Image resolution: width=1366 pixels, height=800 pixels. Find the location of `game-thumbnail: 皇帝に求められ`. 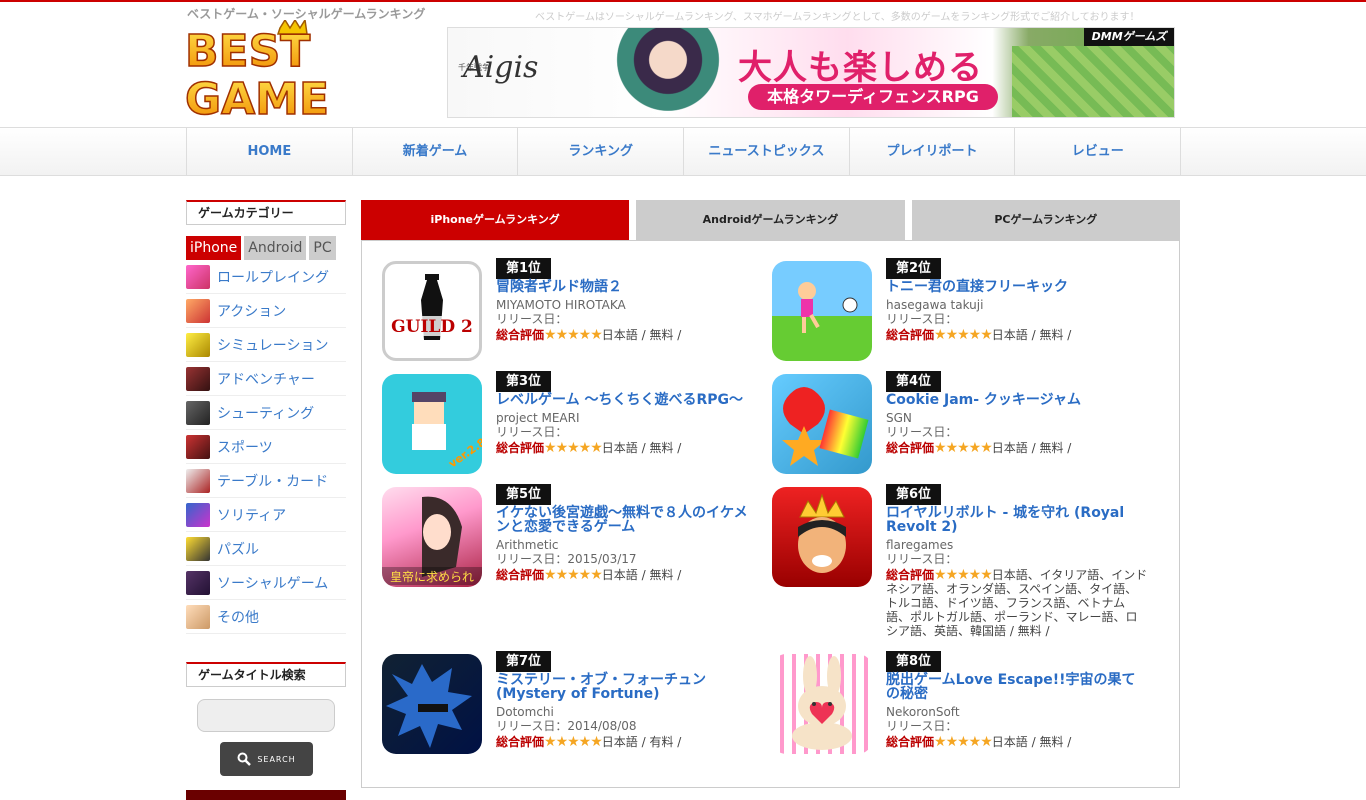

game-thumbnail: 皇帝に求められ is located at coordinates (432, 537).